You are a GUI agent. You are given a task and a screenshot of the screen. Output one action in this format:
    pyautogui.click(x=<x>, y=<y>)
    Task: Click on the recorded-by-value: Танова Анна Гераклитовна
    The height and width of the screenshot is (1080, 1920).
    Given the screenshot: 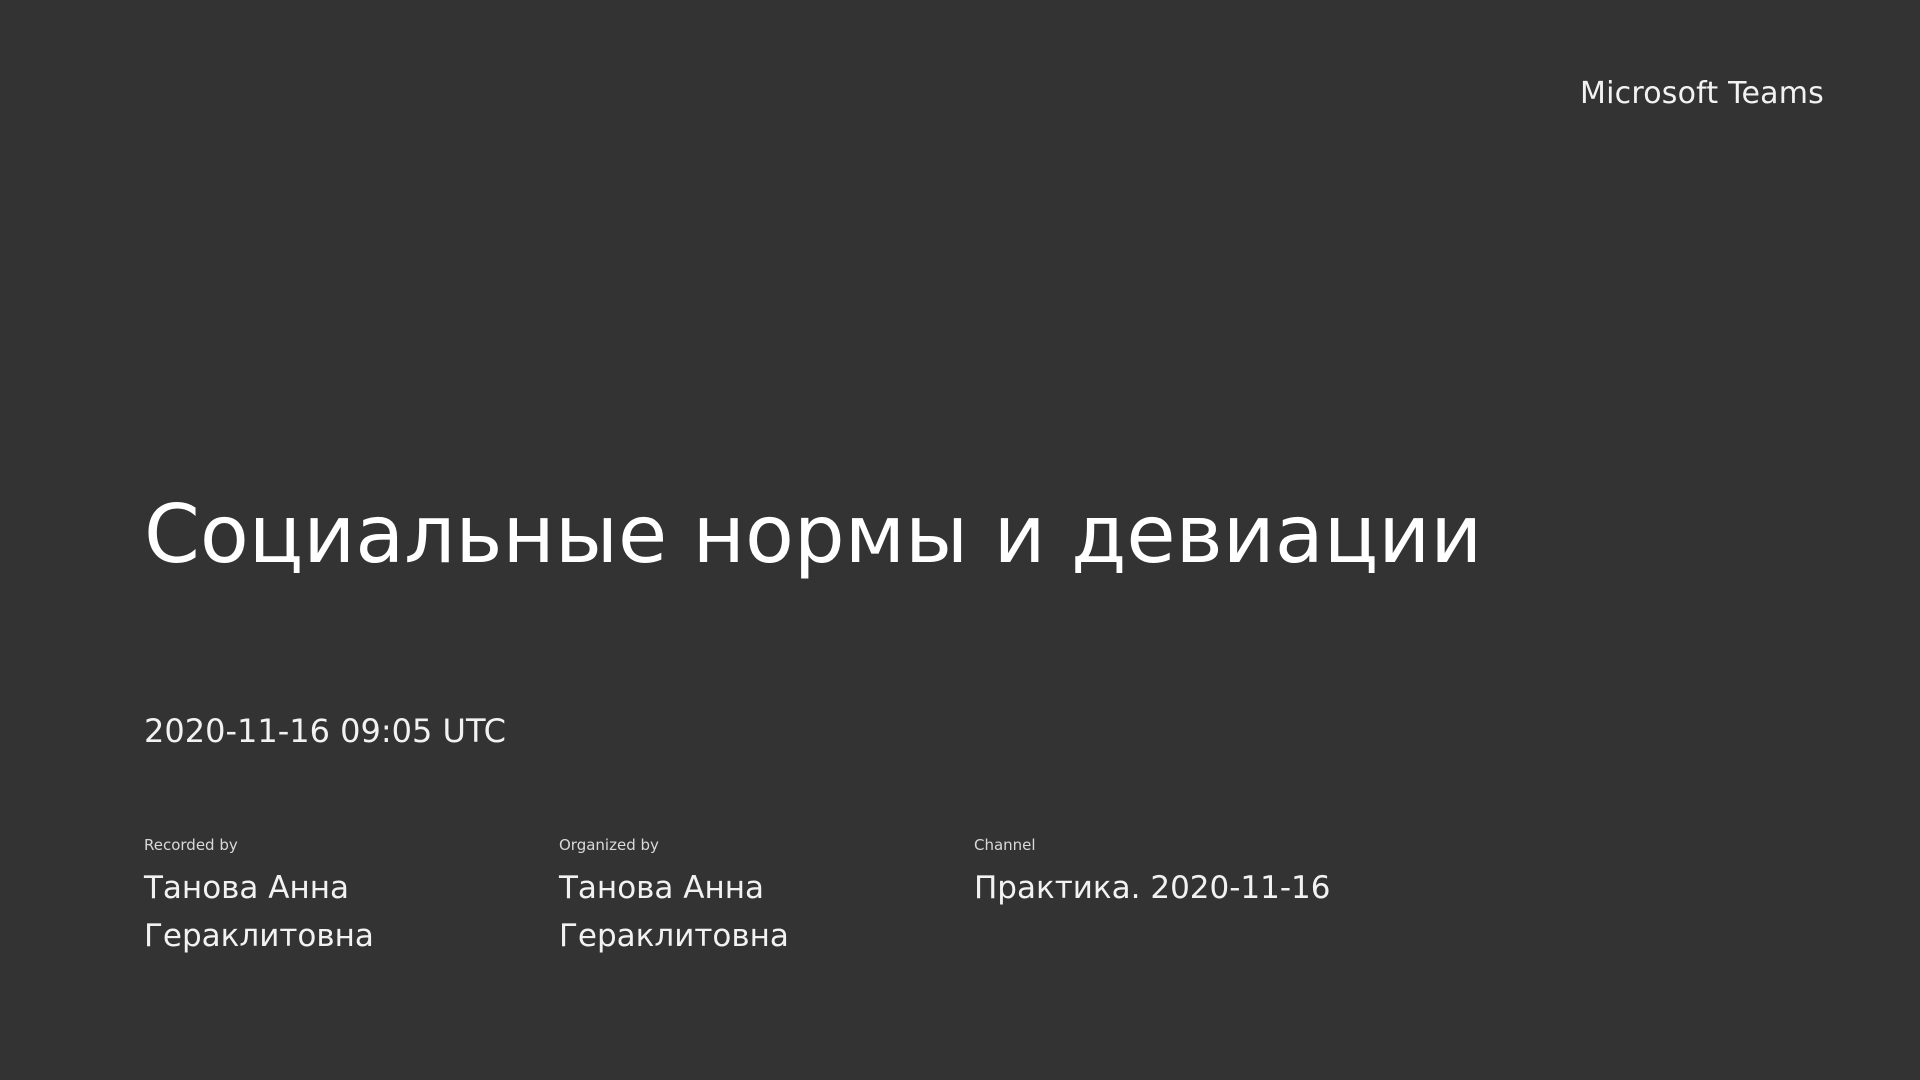 What is the action you would take?
    pyautogui.click(x=259, y=912)
    